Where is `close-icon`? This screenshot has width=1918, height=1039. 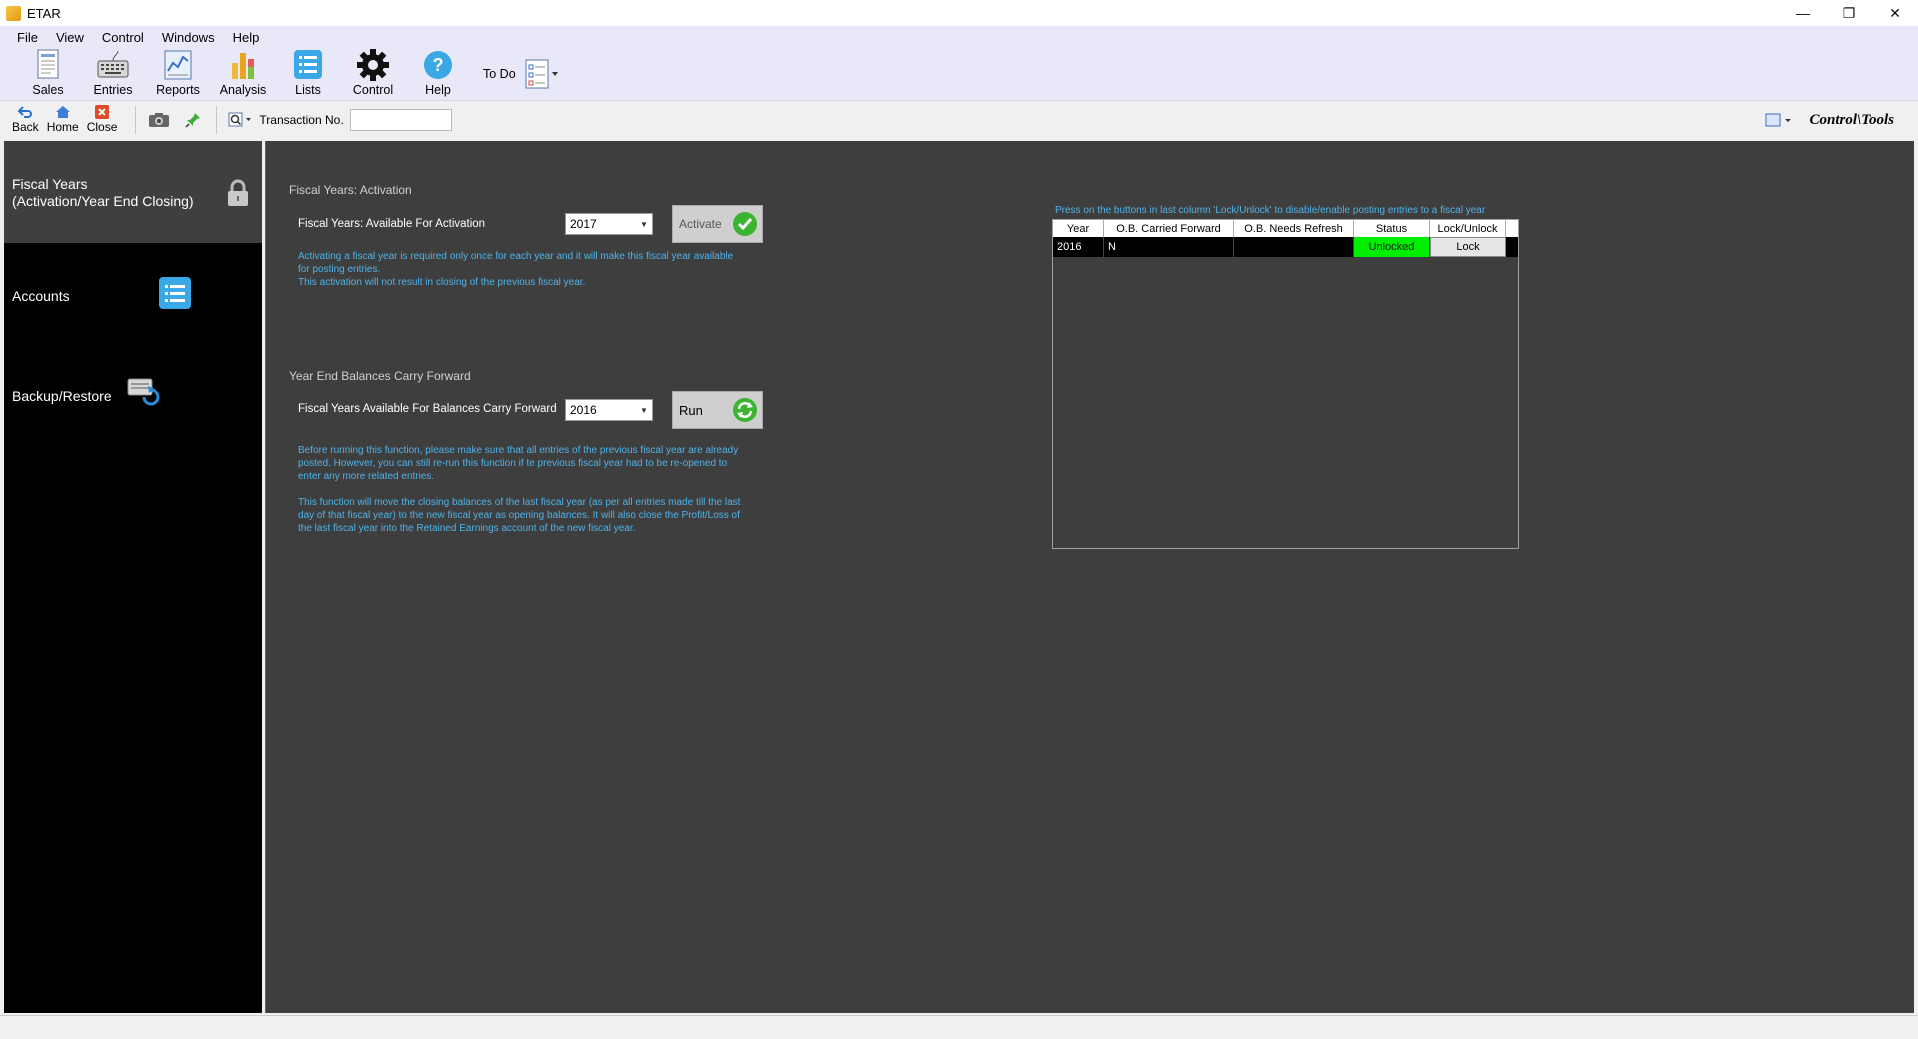
close-icon is located at coordinates (102, 112).